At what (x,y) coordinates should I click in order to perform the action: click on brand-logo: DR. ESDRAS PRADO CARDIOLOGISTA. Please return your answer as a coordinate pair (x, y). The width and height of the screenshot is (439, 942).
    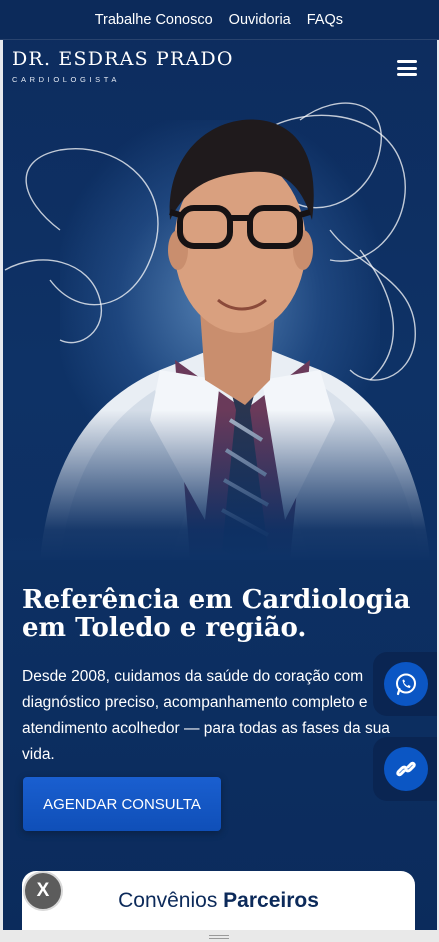
    Looking at the image, I should click on (123, 66).